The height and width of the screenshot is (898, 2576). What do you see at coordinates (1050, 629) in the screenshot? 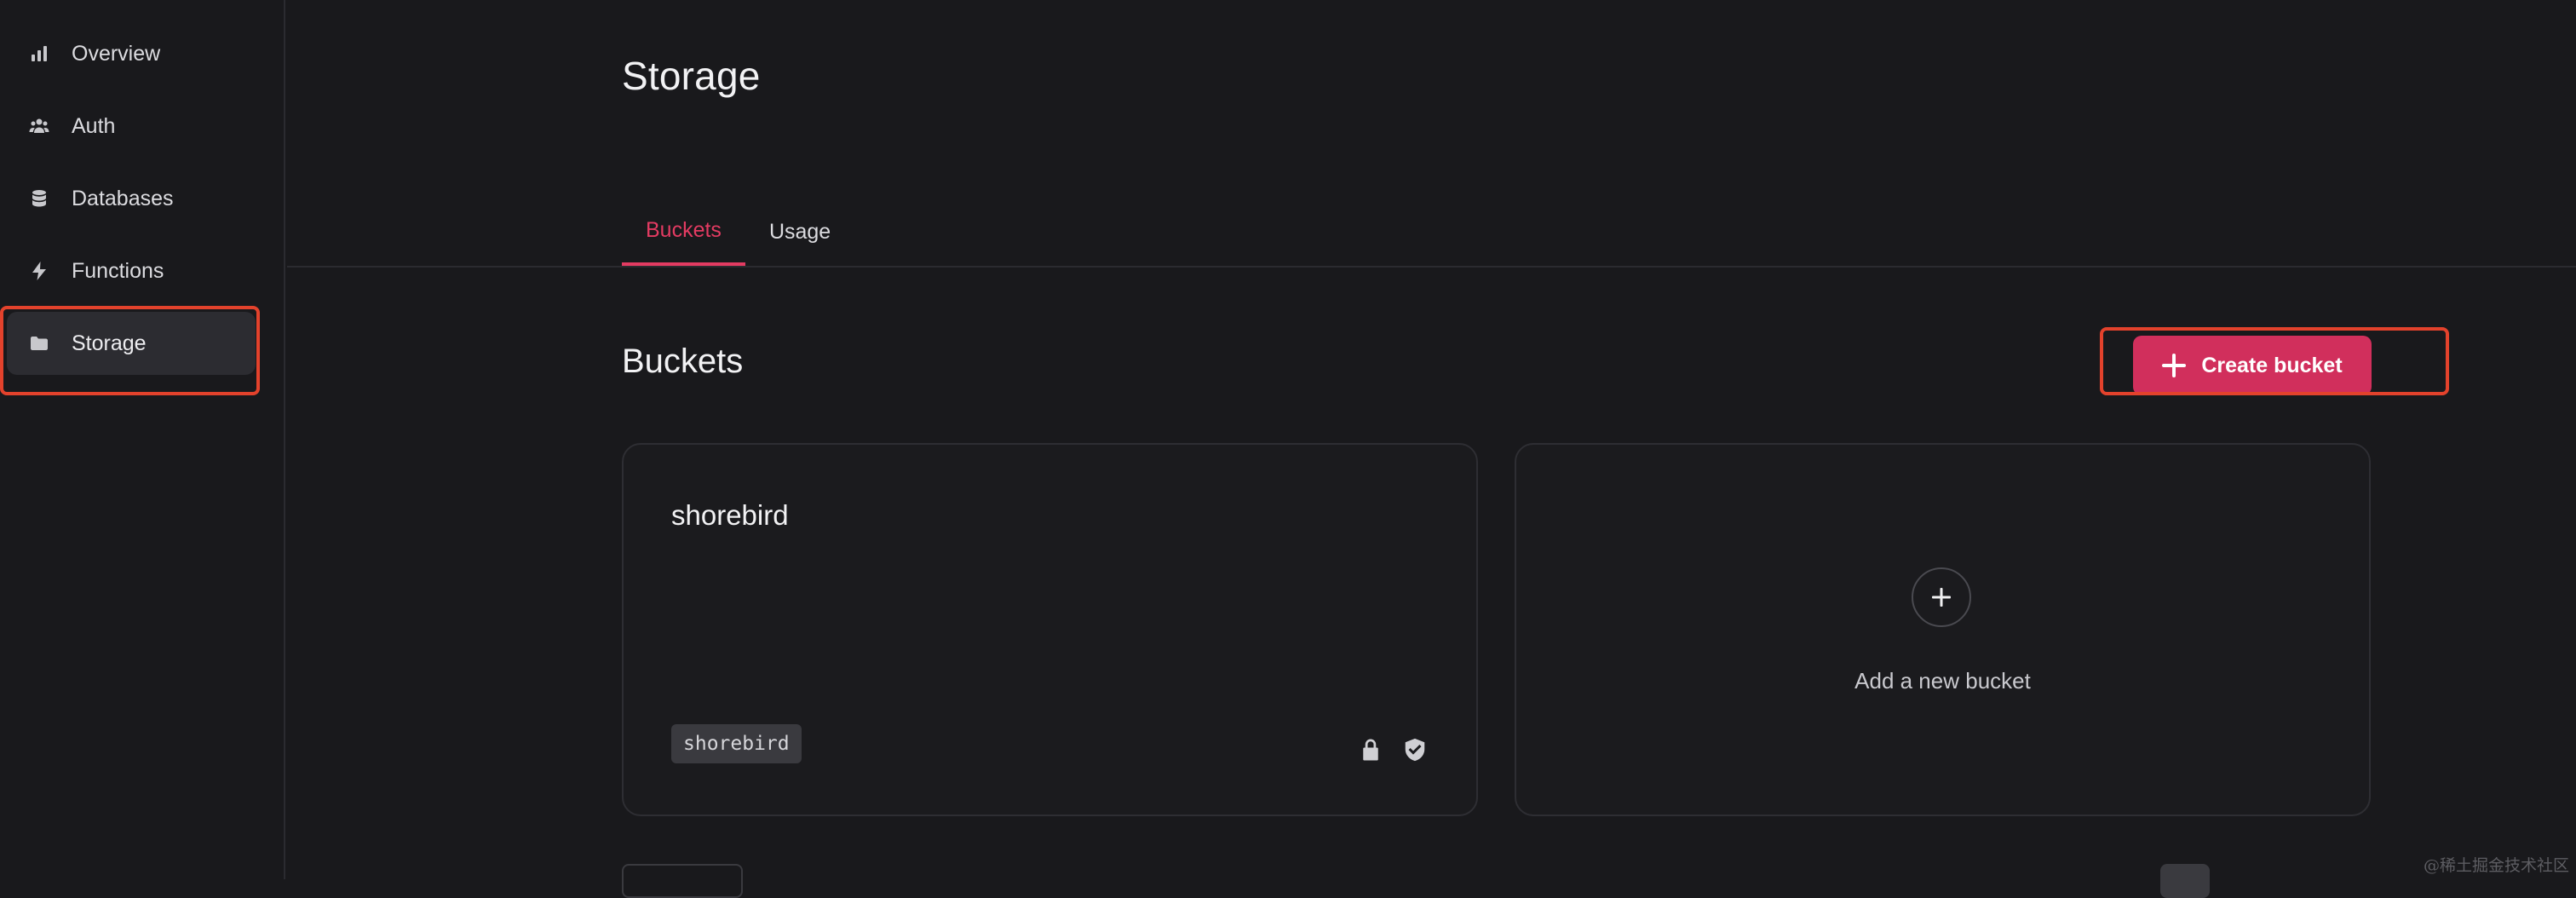
I see `bucket-card: shorebird shorebird` at bounding box center [1050, 629].